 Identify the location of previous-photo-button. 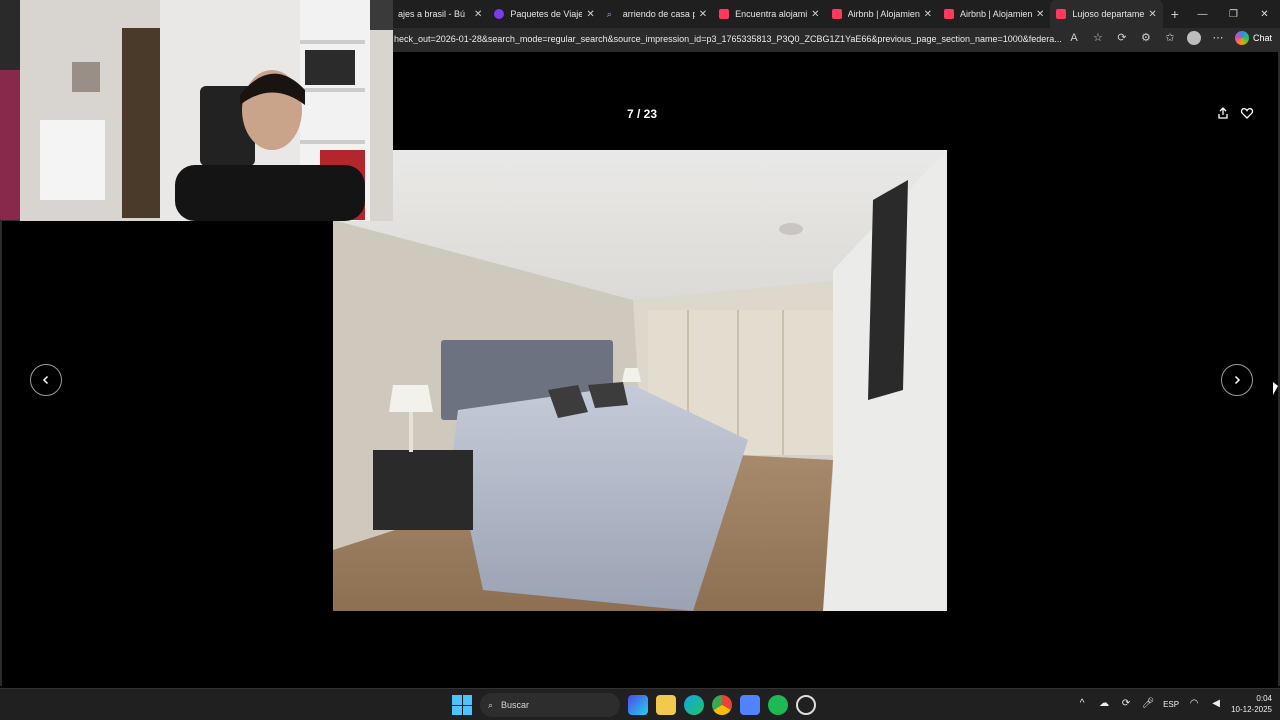
(46, 380).